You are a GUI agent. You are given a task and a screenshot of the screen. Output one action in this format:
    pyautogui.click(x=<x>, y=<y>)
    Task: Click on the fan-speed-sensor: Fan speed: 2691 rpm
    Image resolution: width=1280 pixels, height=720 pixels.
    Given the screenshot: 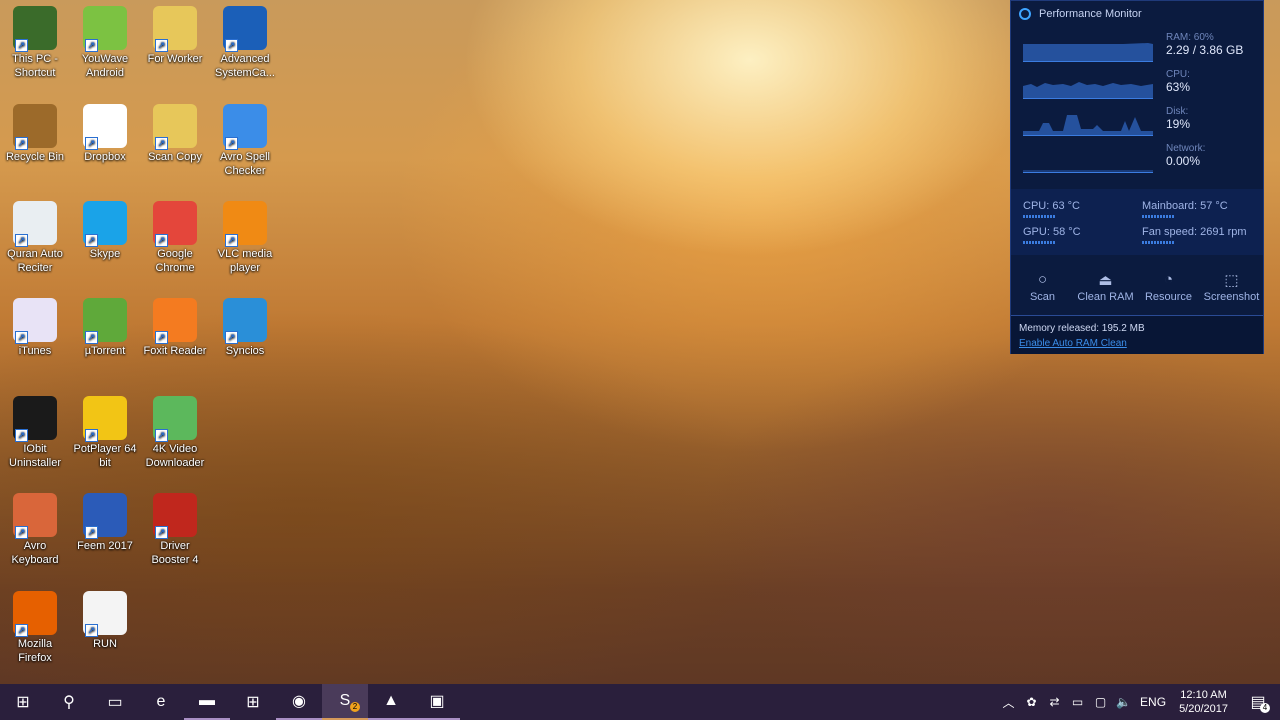 What is the action you would take?
    pyautogui.click(x=1194, y=235)
    